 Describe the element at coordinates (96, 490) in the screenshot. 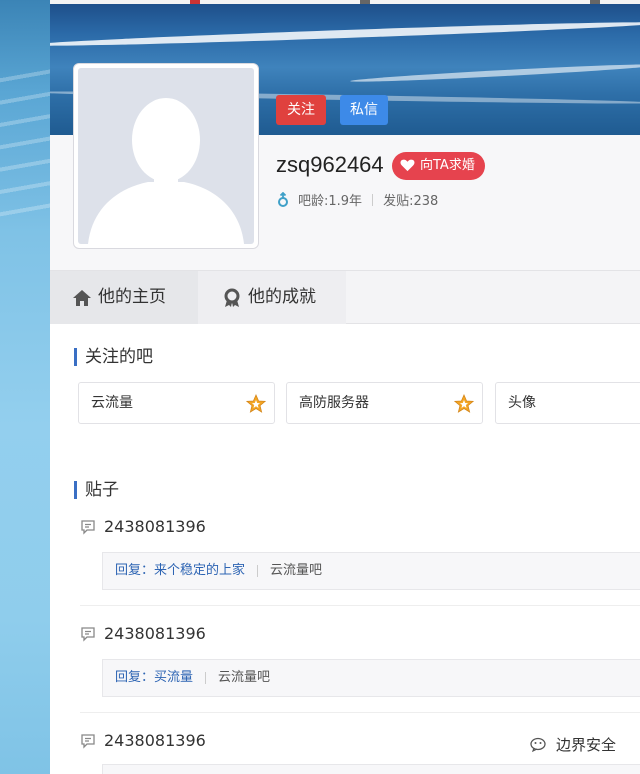

I see `posts-title: 贴子` at that location.